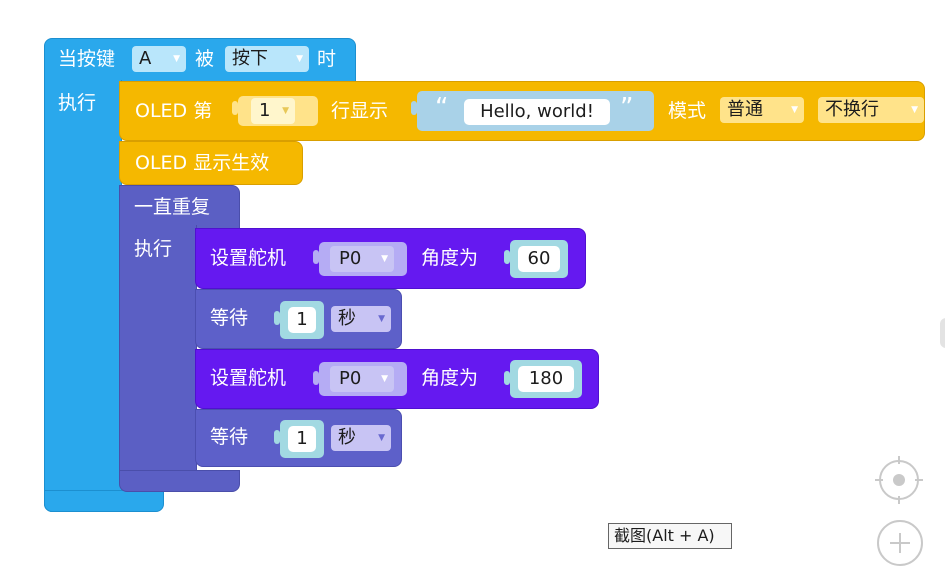 This screenshot has width=945, height=566. I want to click on recenter-tick-bottom, so click(899, 500).